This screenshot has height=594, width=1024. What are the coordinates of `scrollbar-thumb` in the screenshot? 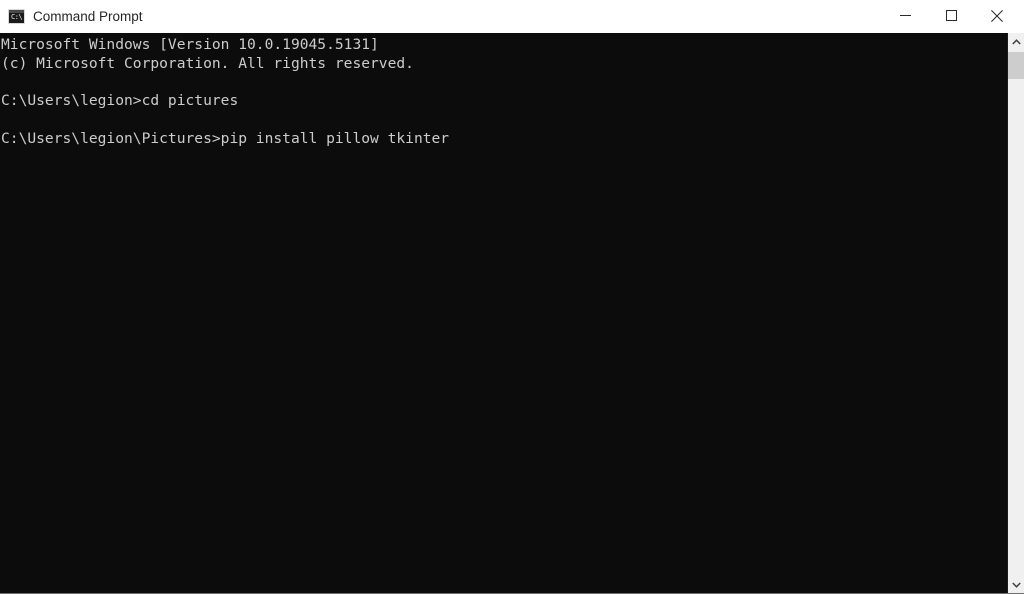 It's located at (1016, 65).